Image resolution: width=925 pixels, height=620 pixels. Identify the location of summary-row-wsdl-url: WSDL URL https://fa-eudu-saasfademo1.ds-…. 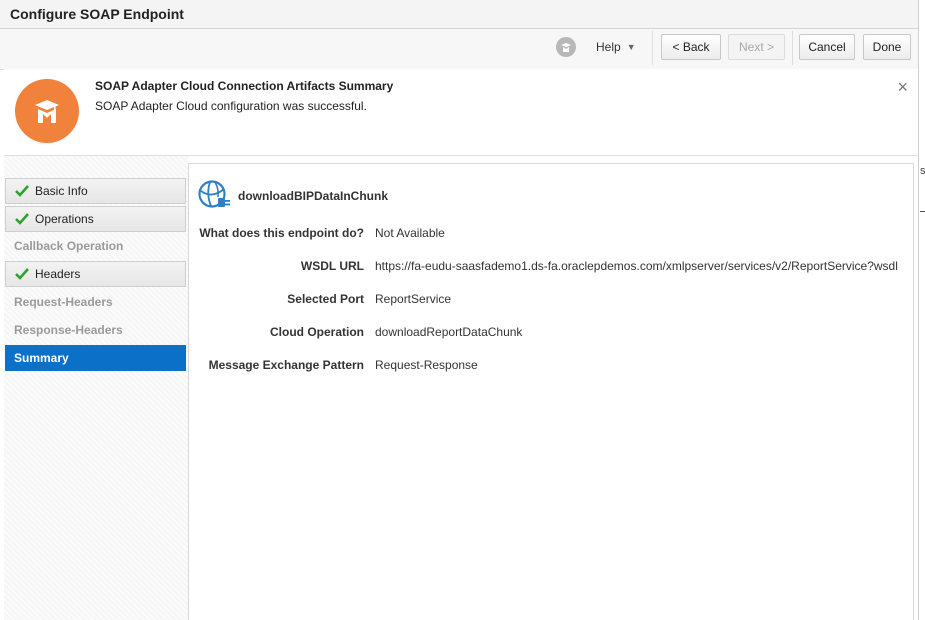
(552, 268).